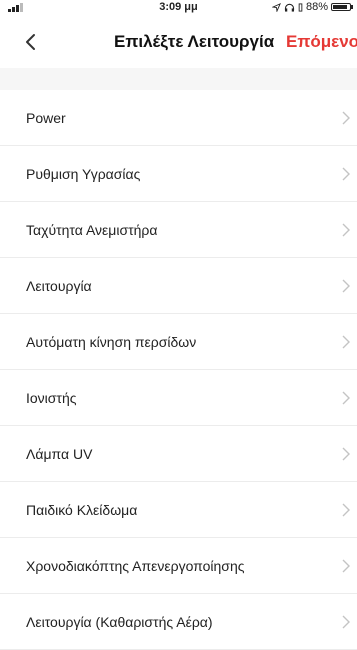  Describe the element at coordinates (135, 566) in the screenshot. I see `list-item-label: Χρονοδιακόπτης Απενεργοποίησης` at that location.